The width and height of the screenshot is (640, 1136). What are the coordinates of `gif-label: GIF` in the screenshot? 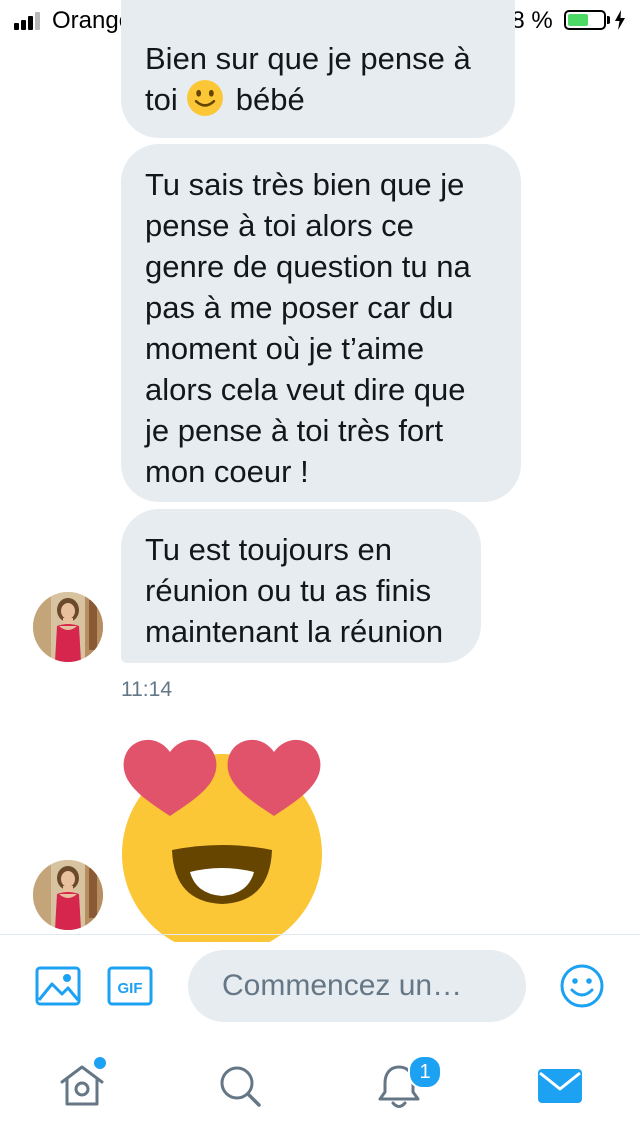 It's located at (130, 988).